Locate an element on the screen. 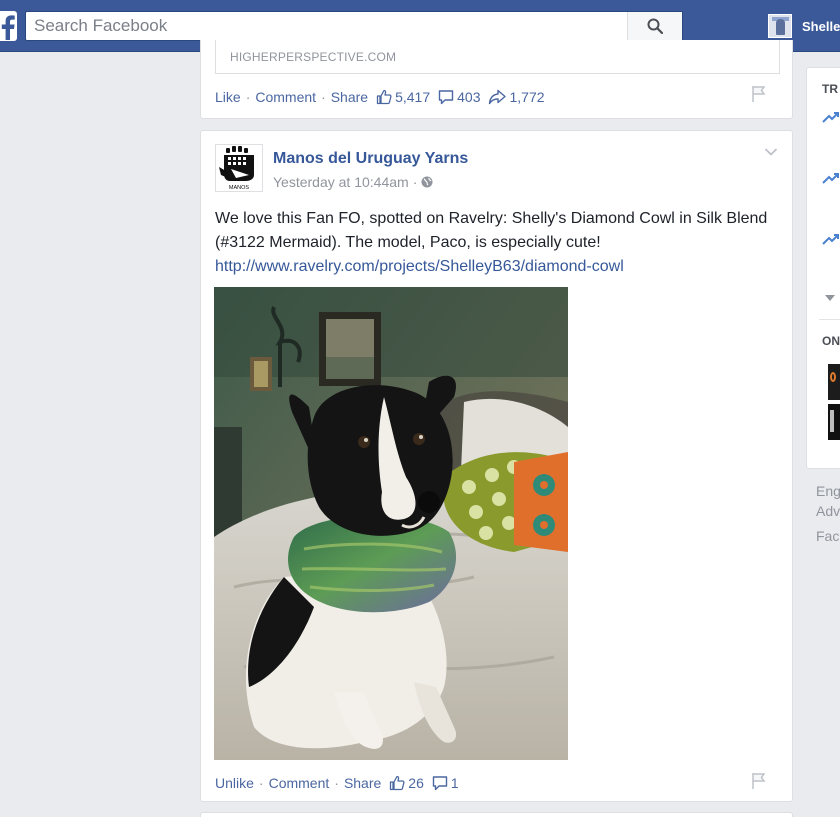 This screenshot has width=840, height=817. online-heading: ON is located at coordinates (831, 341).